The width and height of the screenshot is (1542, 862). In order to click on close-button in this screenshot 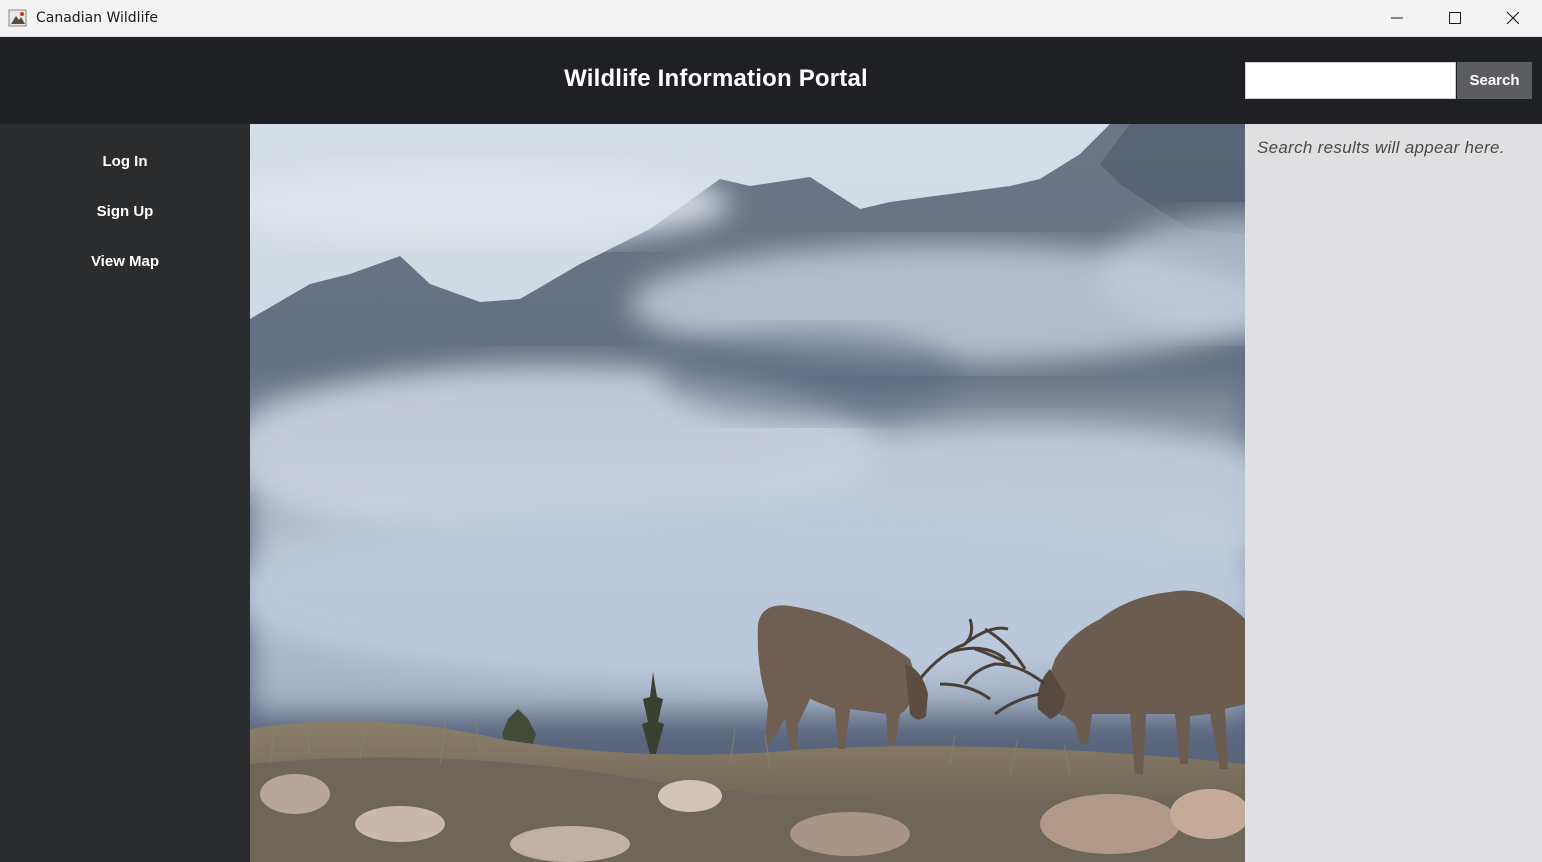, I will do `click(1513, 18)`.